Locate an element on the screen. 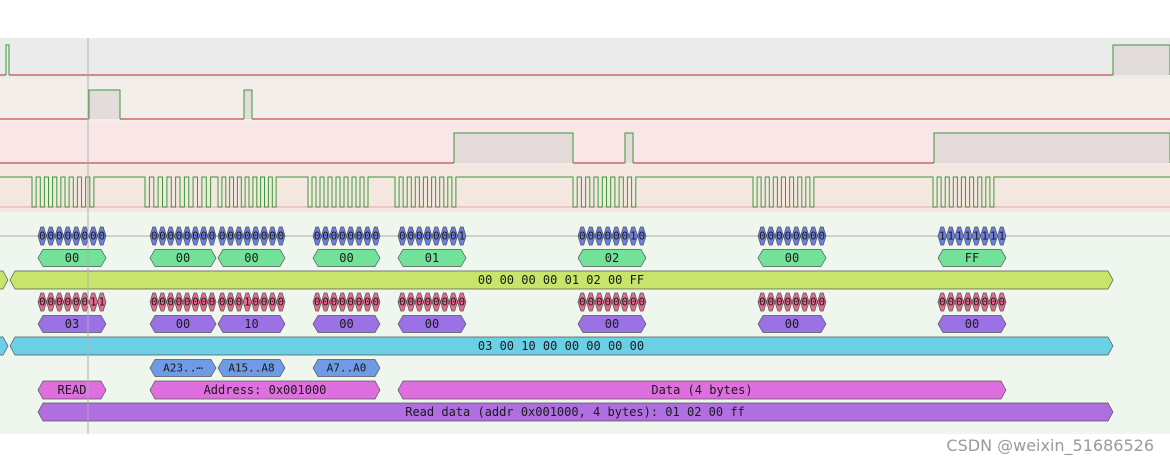 The width and height of the screenshot is (1170, 466). address-field-label: A7..A0 is located at coordinates (347, 368).